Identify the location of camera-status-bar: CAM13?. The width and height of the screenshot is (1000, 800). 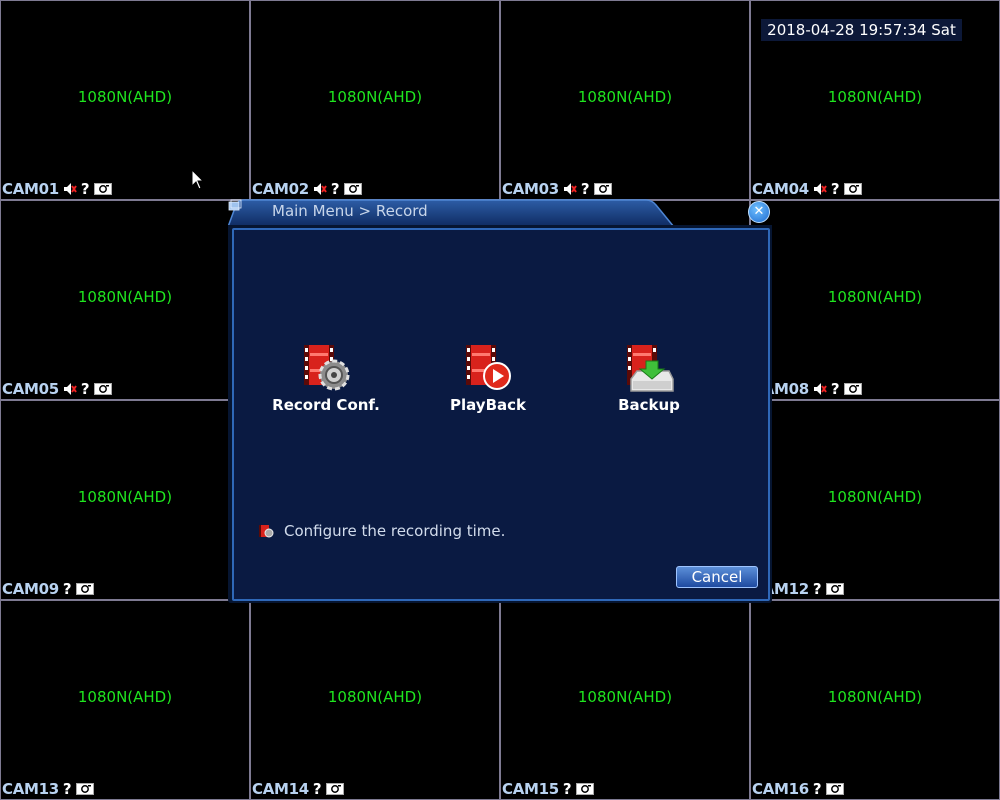
(48, 789).